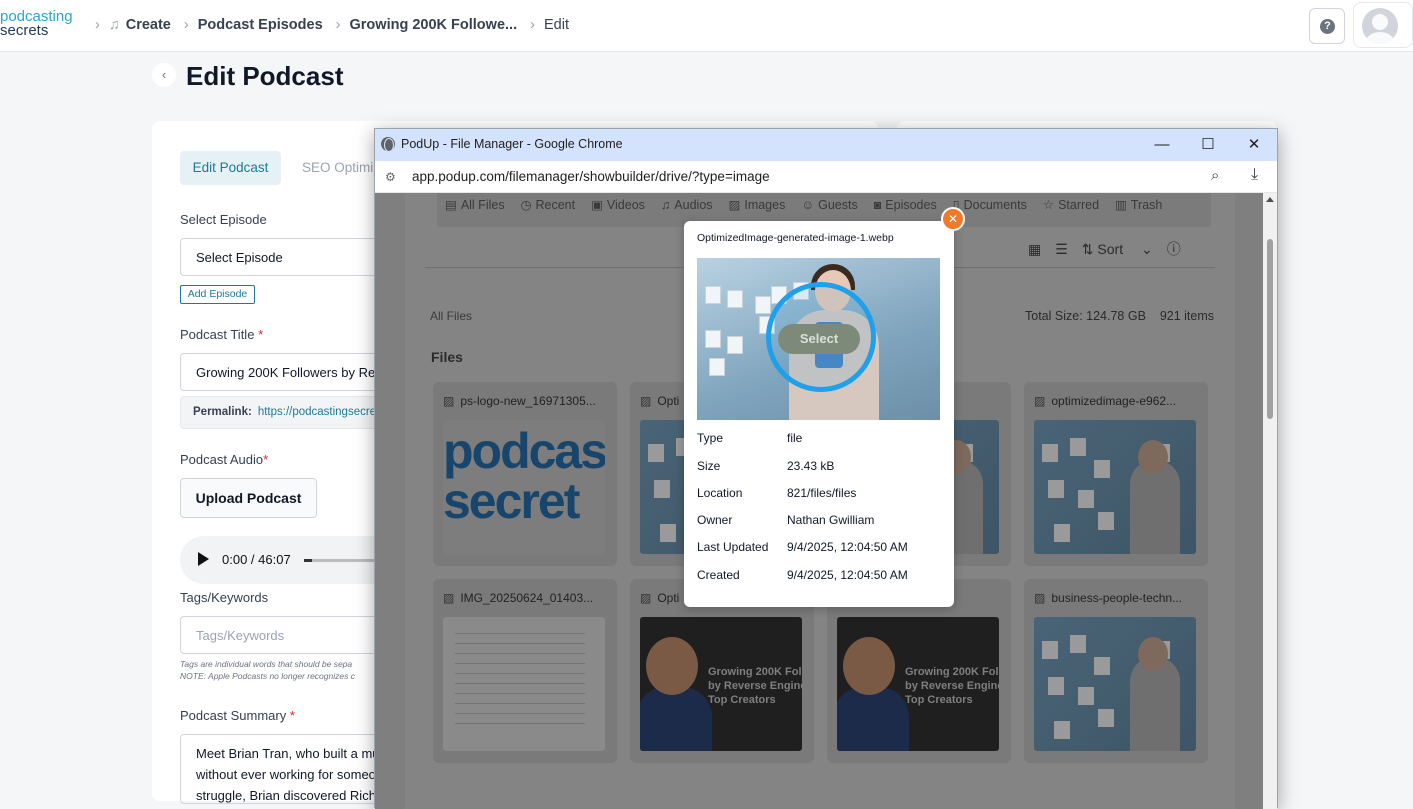  I want to click on detail-value: file, so click(795, 438).